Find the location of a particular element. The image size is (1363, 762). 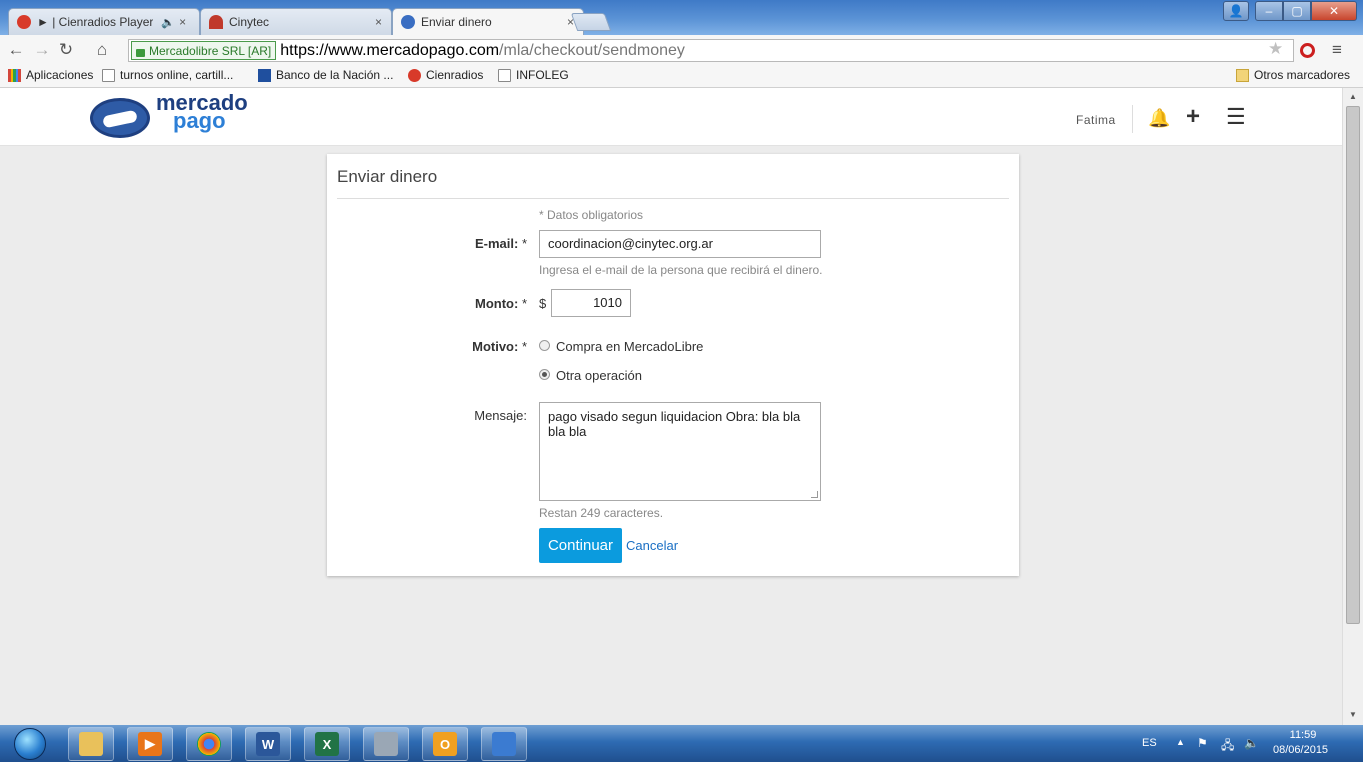

taskbar-calculator is located at coordinates (386, 744).